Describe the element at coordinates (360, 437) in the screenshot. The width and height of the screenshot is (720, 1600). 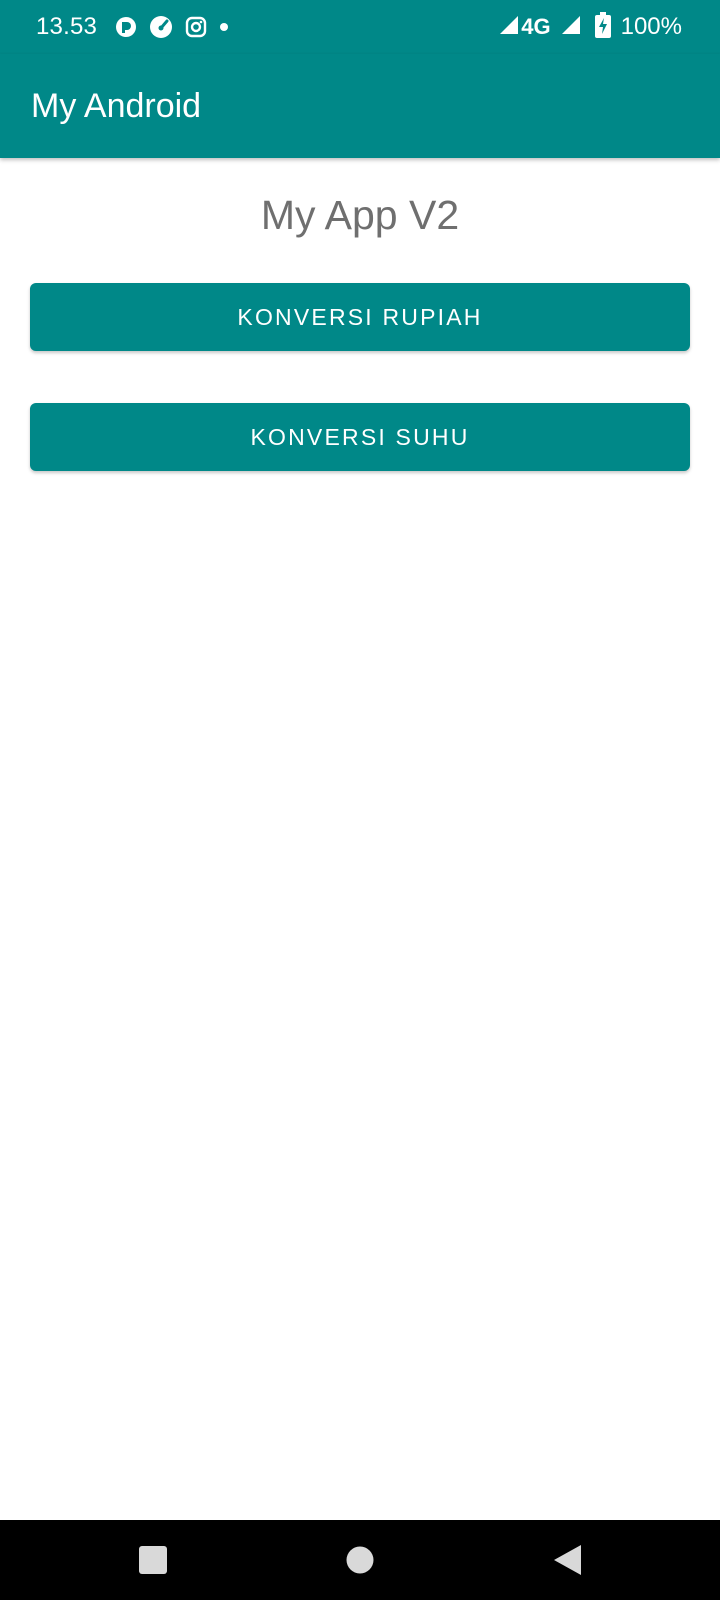
I see `konversi-suhu-button: KONVERSI SUHU` at that location.